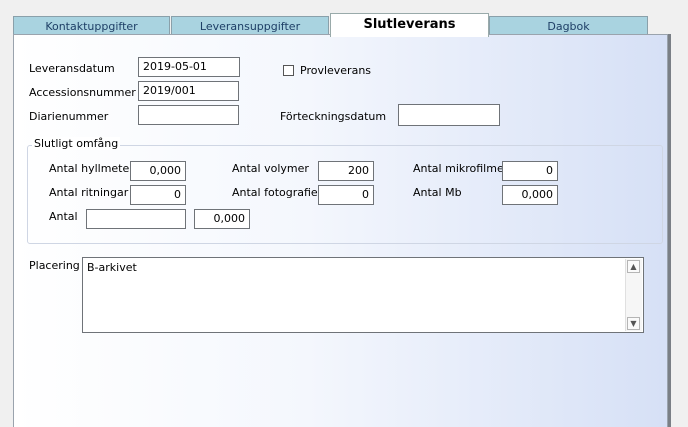 The height and width of the screenshot is (427, 688). I want to click on accessionsnummer-label: Accessionsnummer, so click(82, 92).